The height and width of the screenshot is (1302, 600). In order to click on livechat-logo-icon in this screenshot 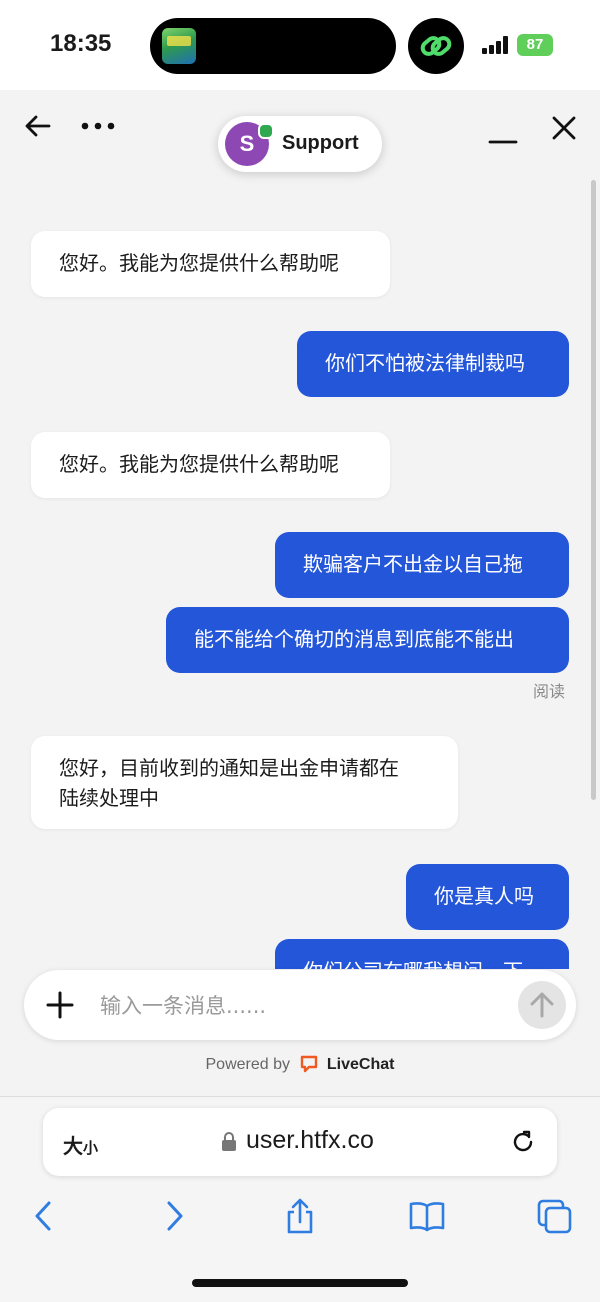, I will do `click(309, 1064)`.